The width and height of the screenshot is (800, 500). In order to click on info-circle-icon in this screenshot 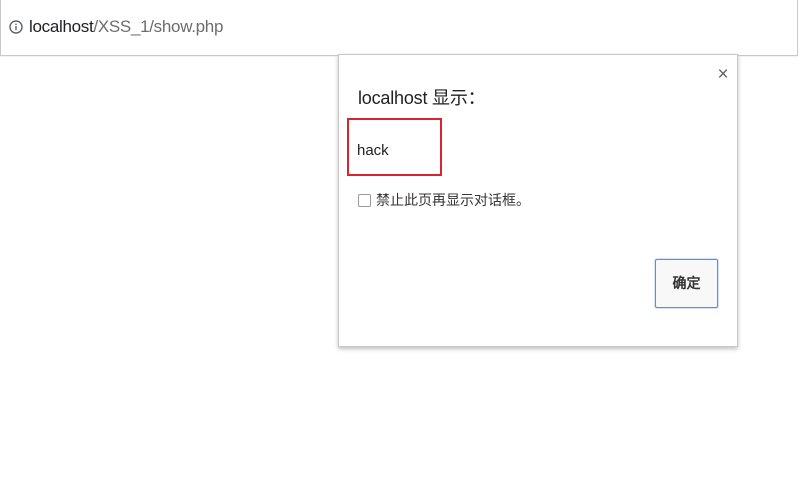, I will do `click(16, 27)`.